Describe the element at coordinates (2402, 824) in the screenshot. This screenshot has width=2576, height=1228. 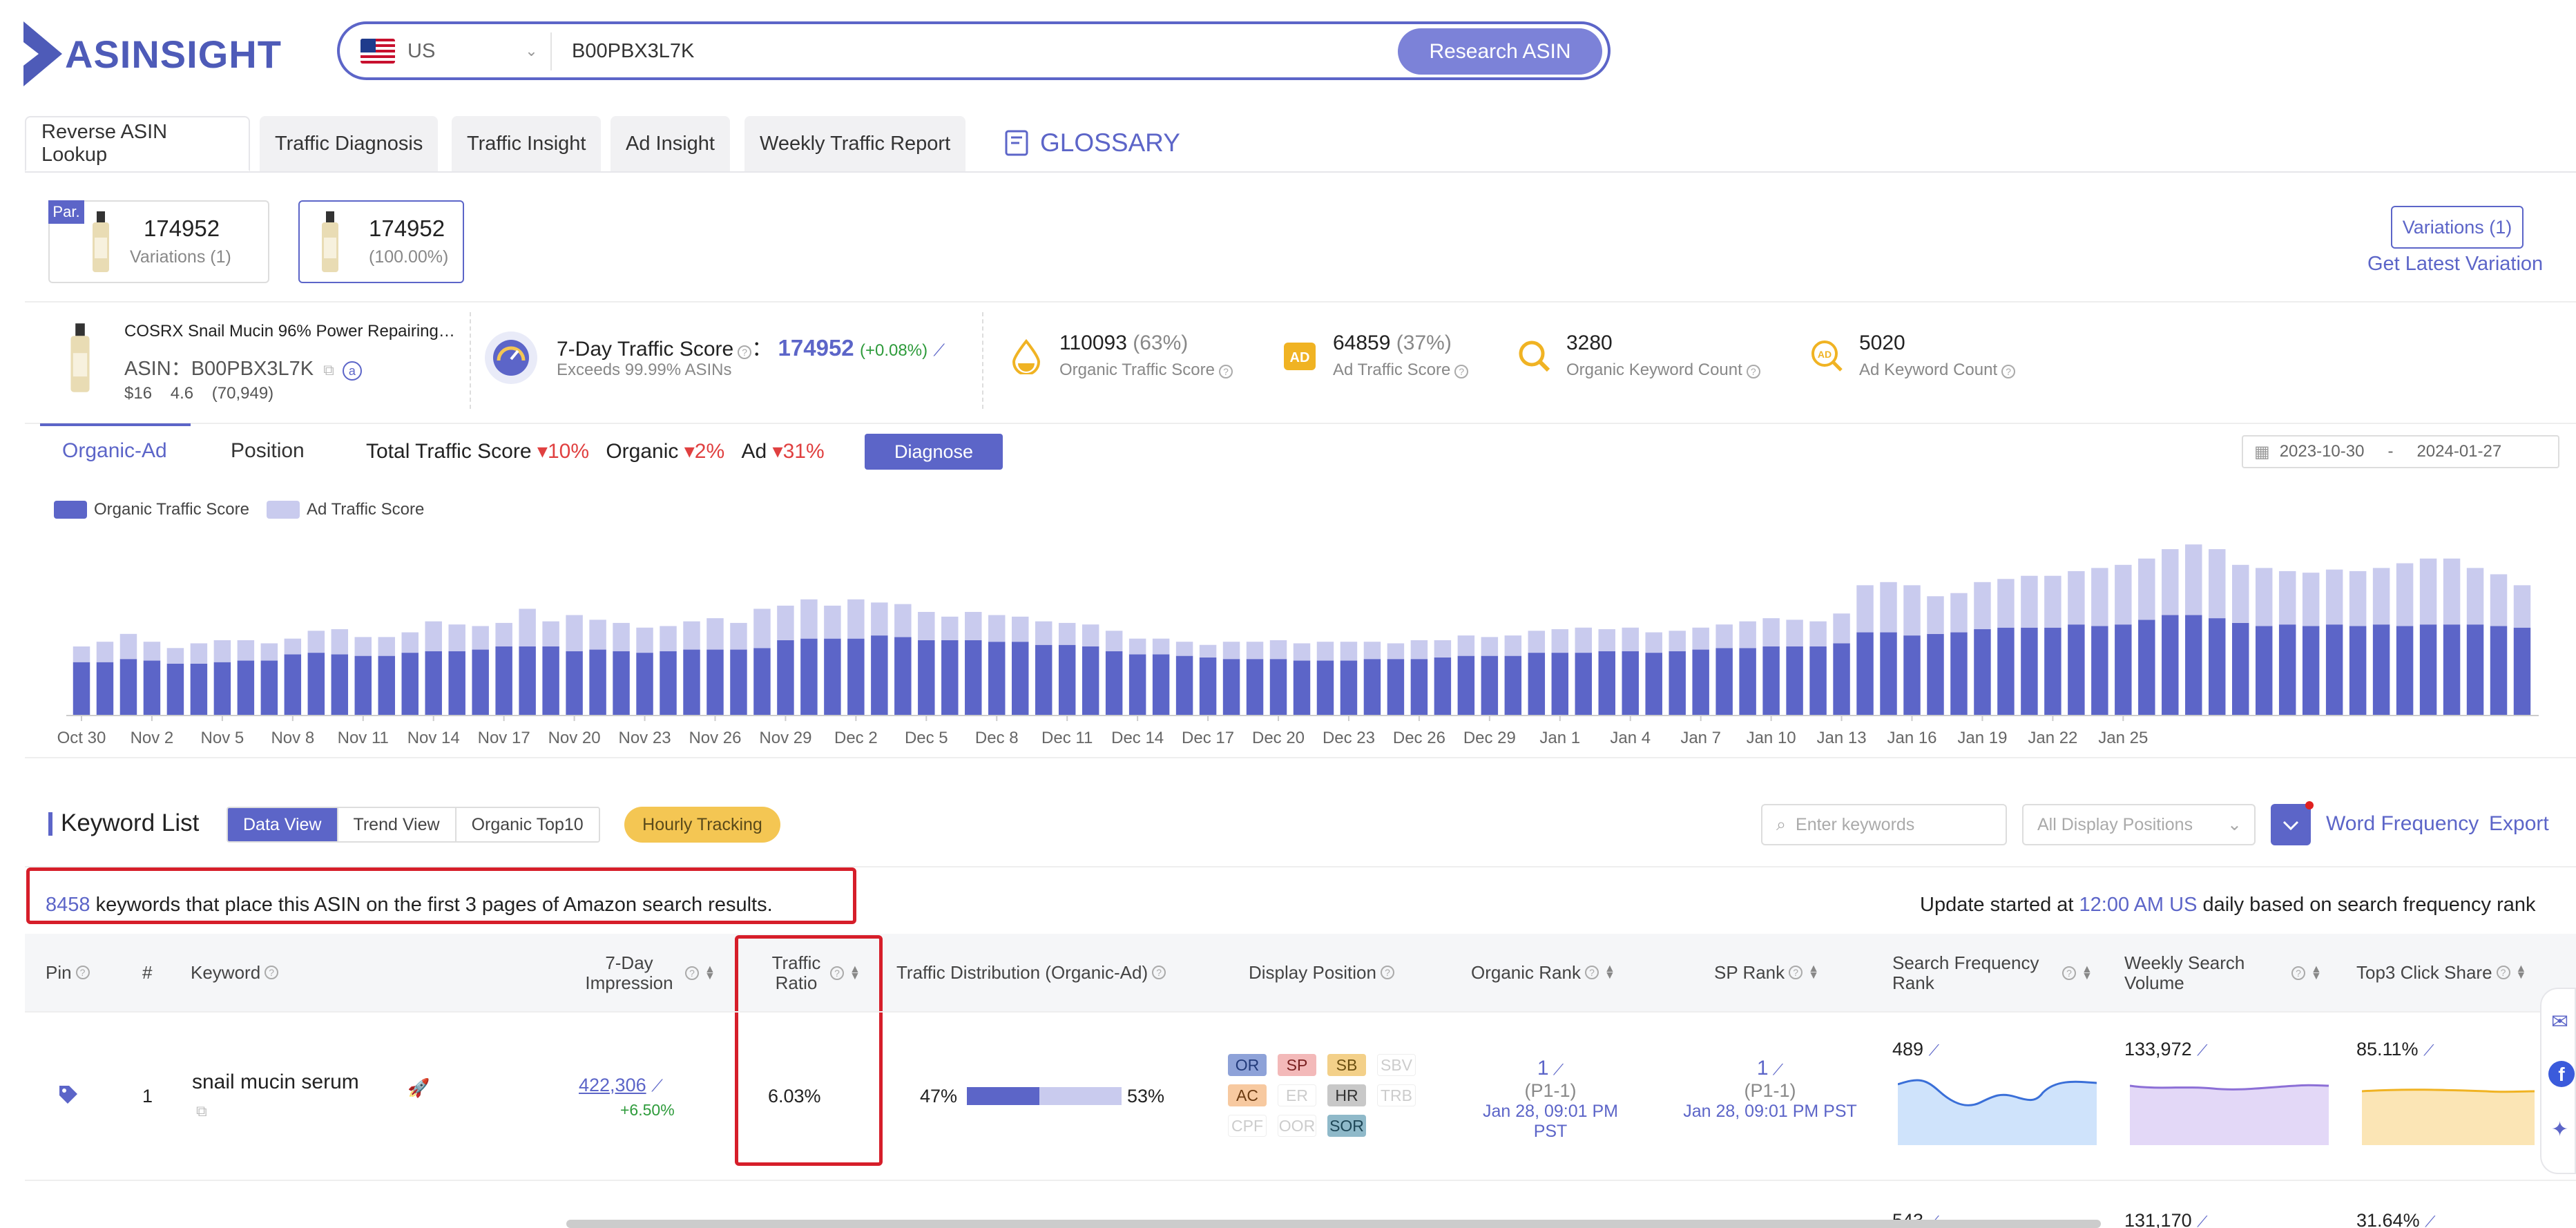
I see `word-frequency-link: Word Frequency` at that location.